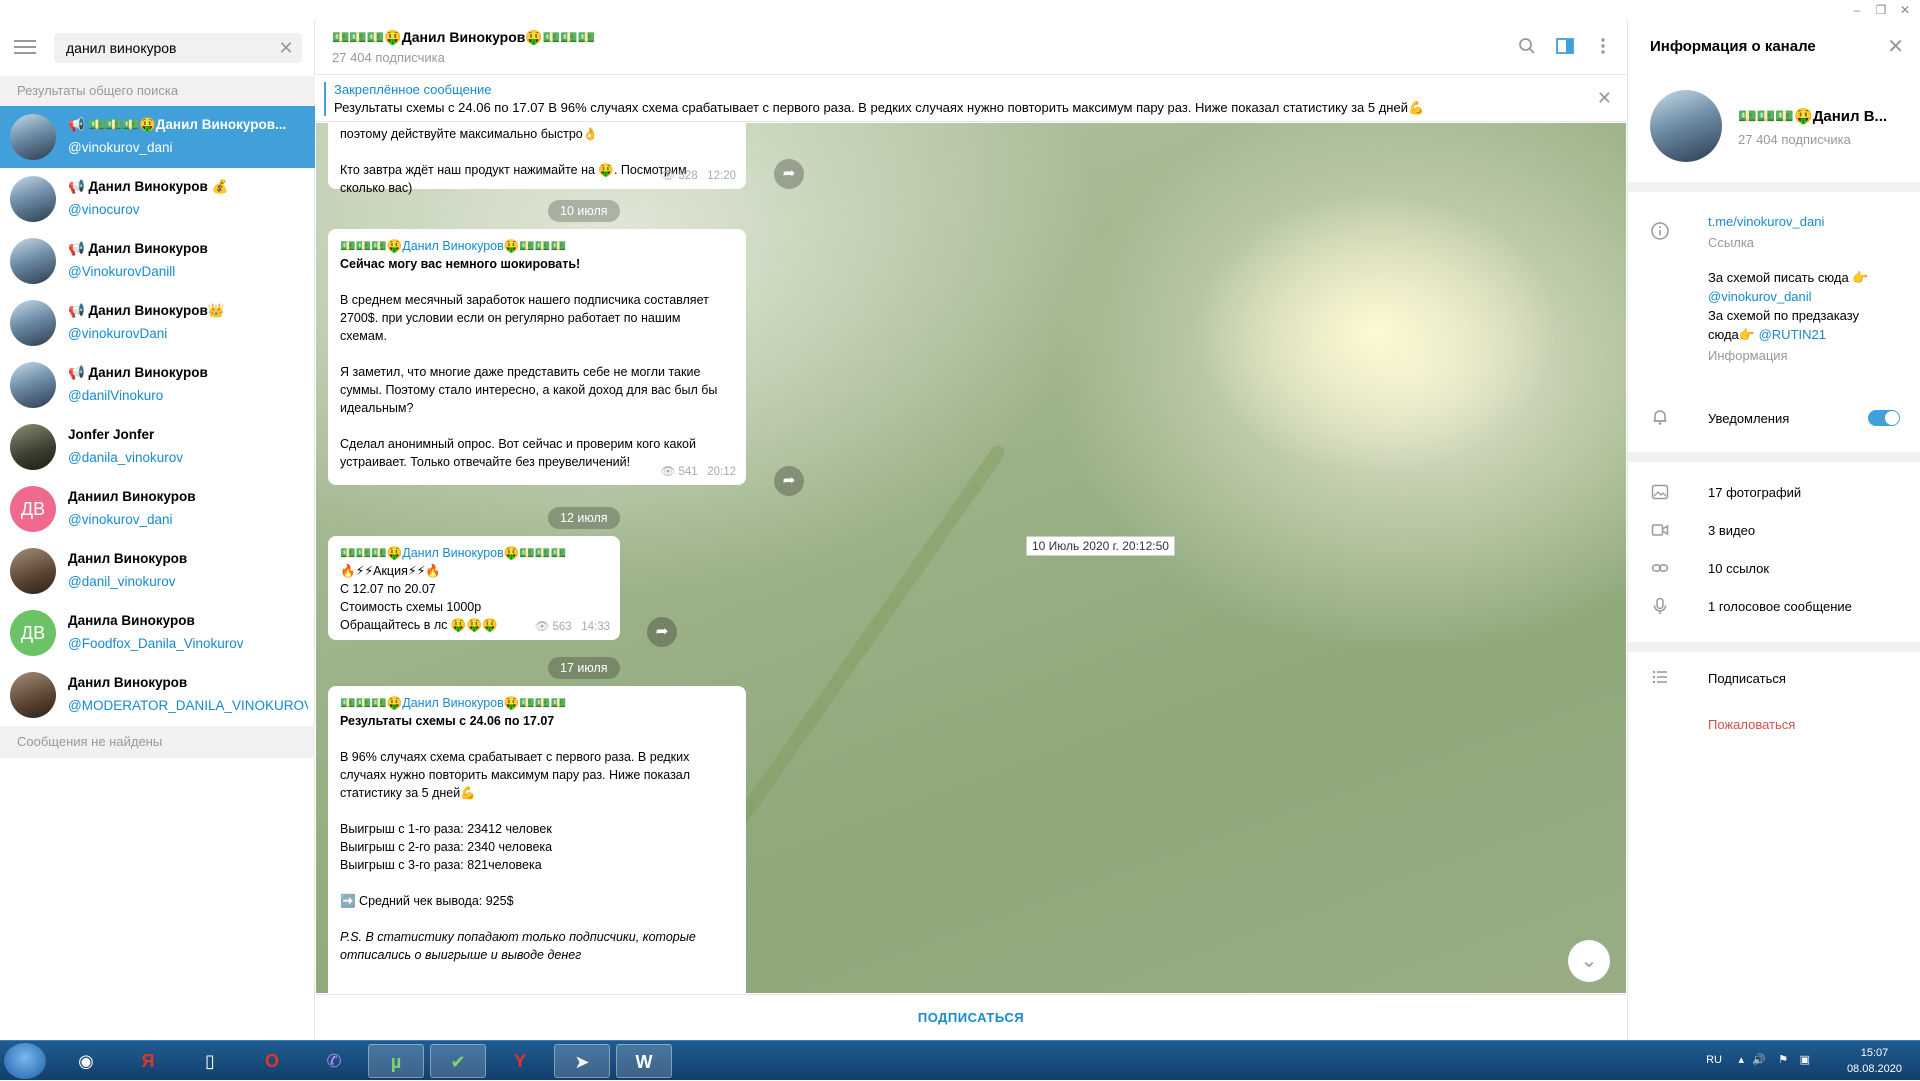  I want to click on yandex-app-icon: Я, so click(148, 1061).